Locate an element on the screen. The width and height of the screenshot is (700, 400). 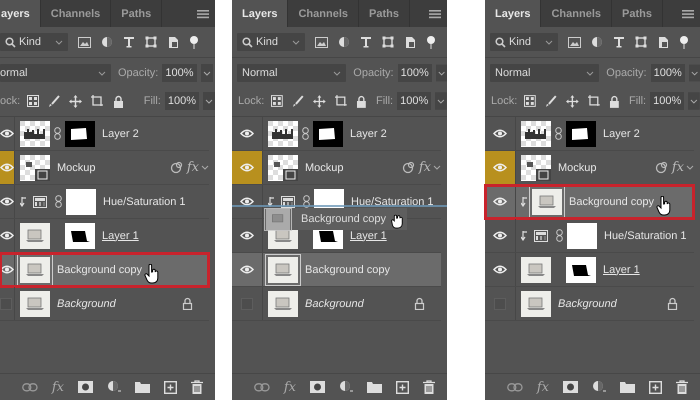
image-filter-icon is located at coordinates (574, 42).